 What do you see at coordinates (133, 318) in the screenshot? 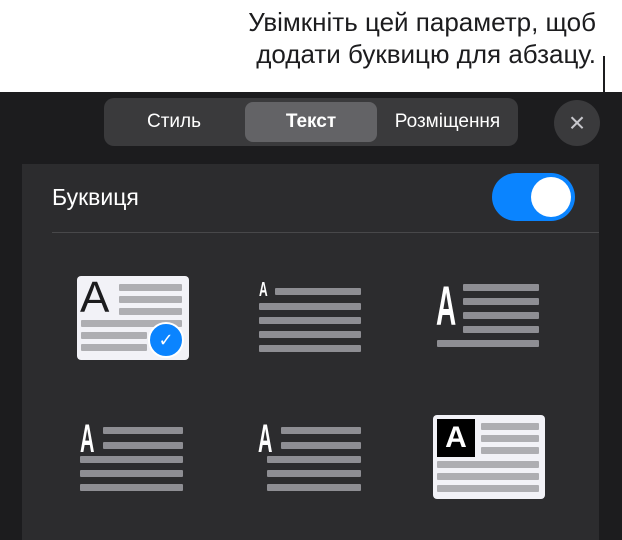
I see `dropcap-style-1: A ✓` at bounding box center [133, 318].